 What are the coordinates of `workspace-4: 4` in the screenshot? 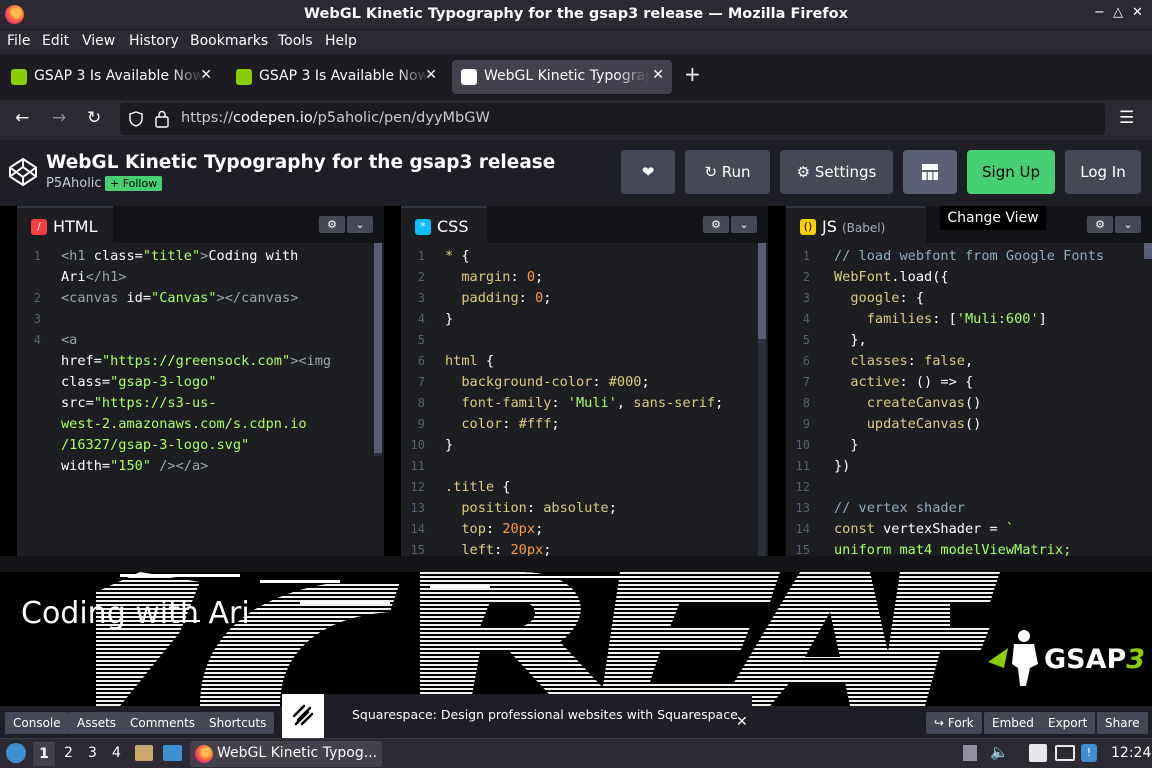 It's located at (116, 753).